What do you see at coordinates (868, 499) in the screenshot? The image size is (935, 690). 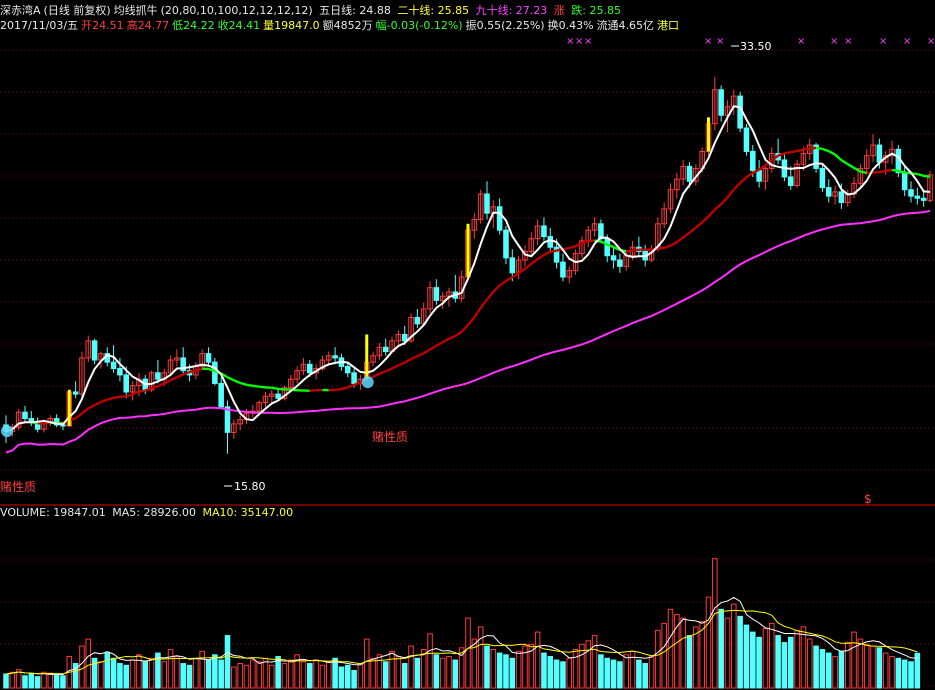 I see `dollar-marker: $` at bounding box center [868, 499].